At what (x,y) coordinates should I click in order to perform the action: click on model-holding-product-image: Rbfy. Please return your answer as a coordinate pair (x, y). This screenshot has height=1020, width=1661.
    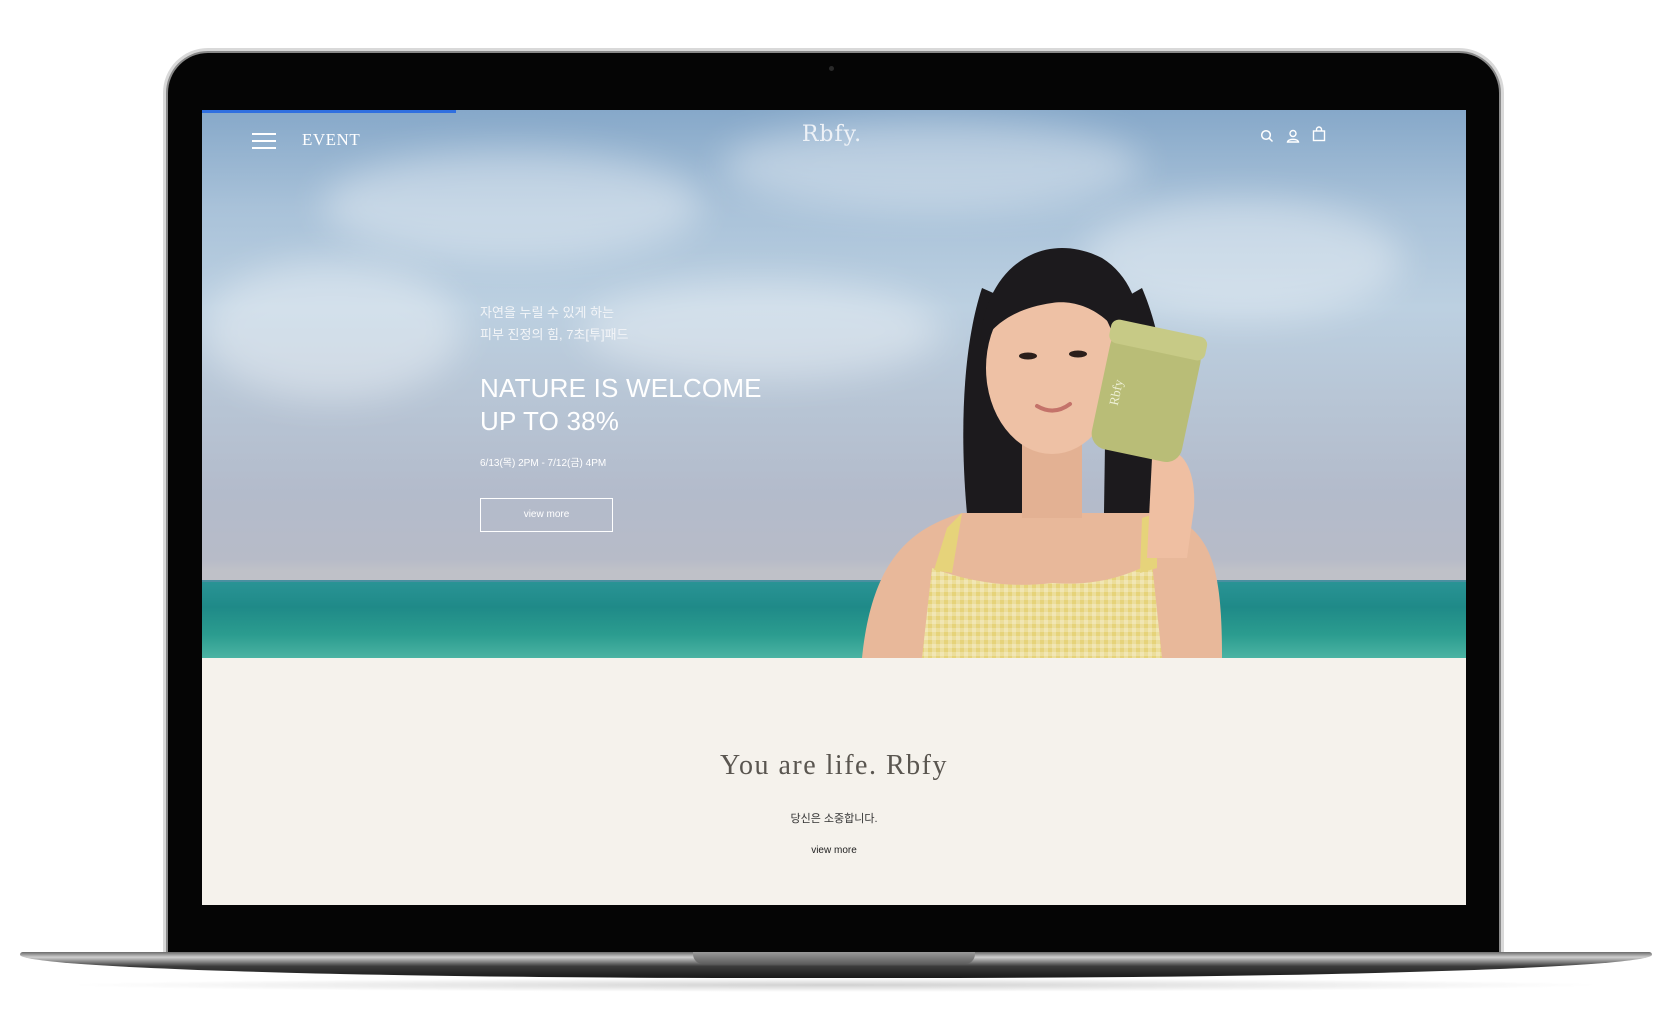
    Looking at the image, I should click on (1042, 453).